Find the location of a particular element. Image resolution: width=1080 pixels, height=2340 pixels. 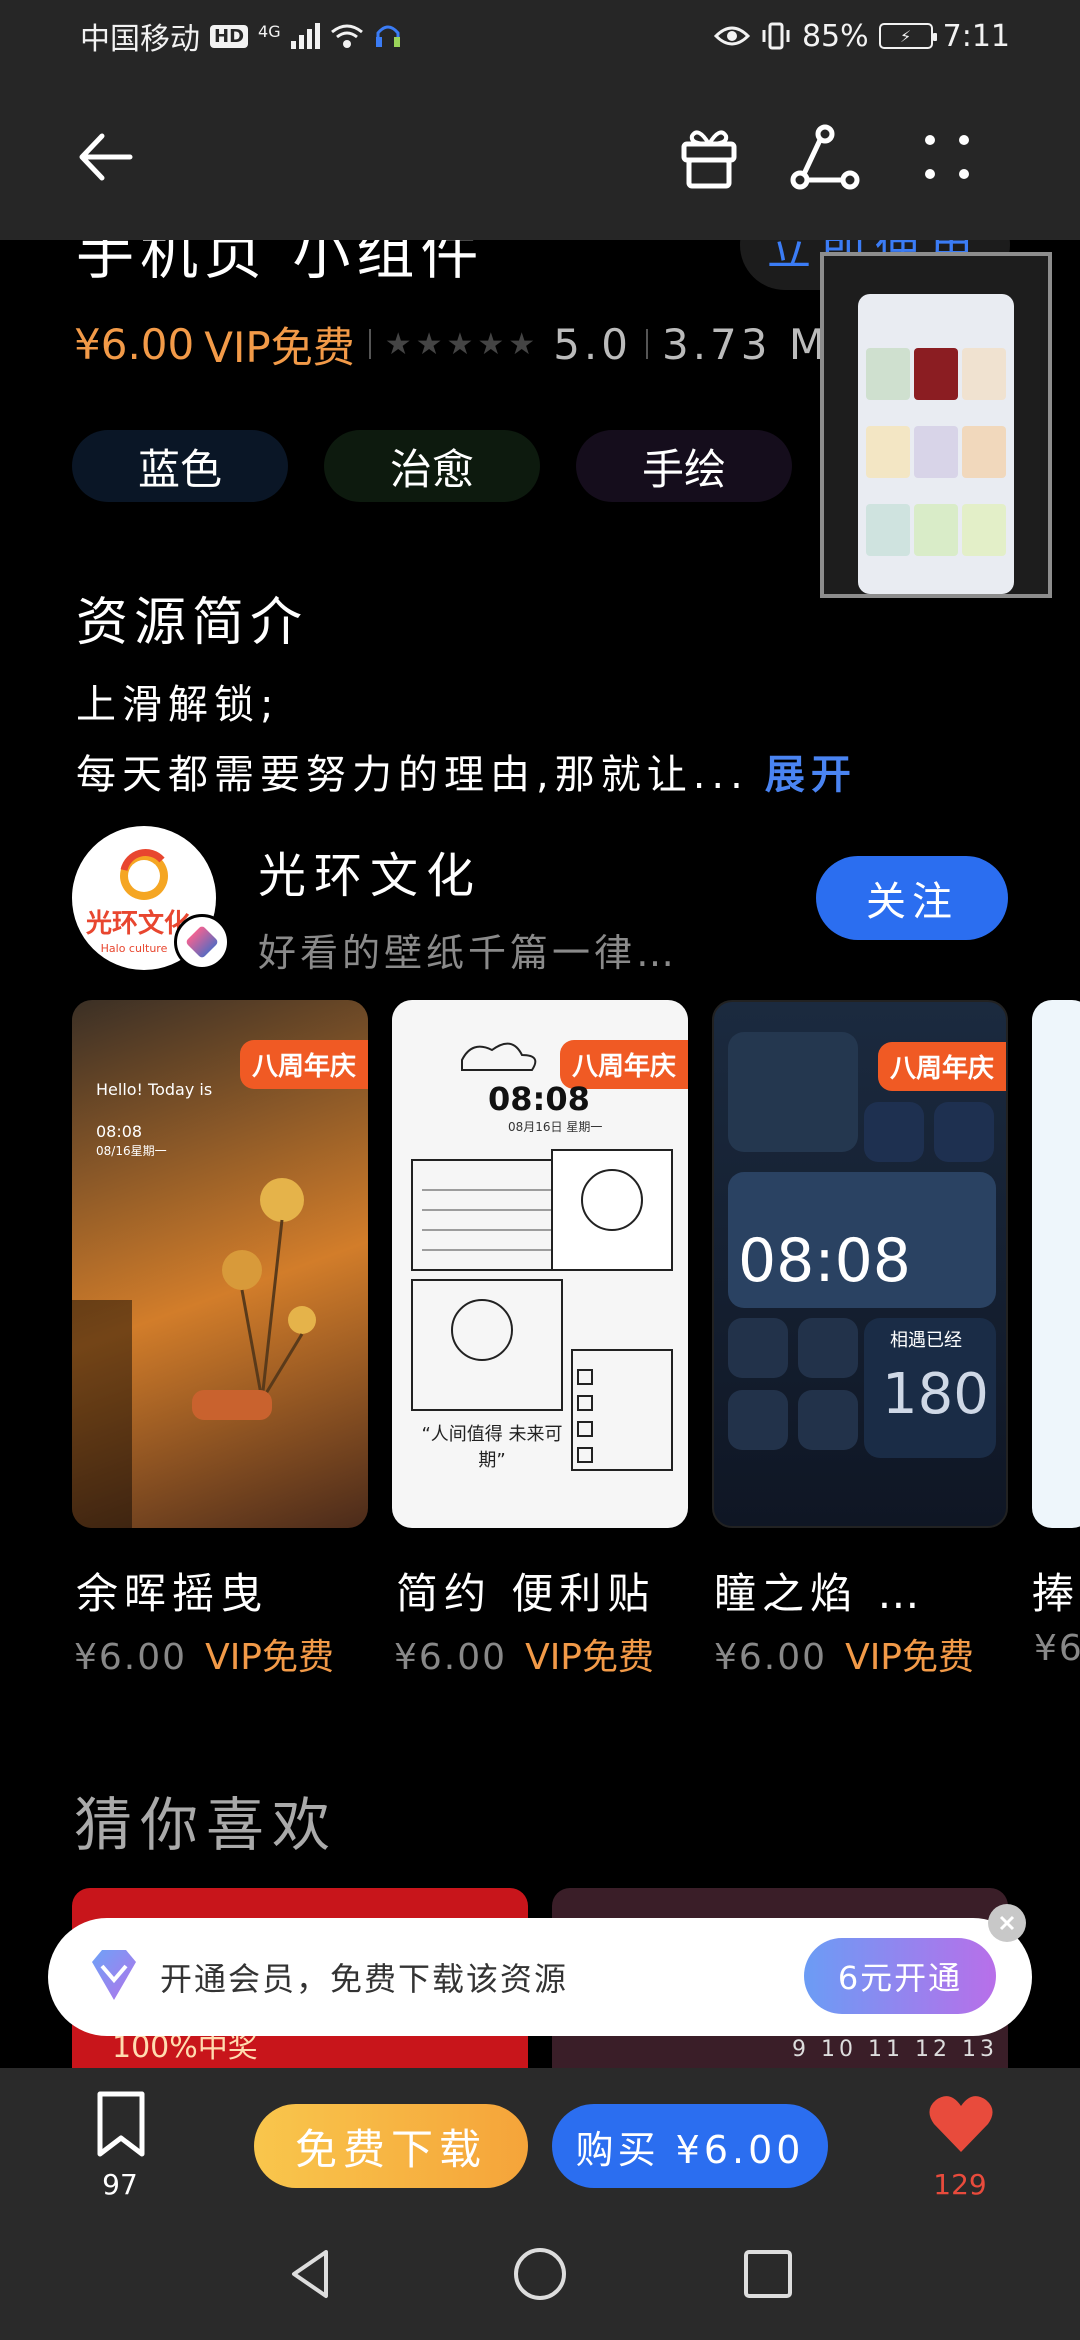

work-card-2: 八周年庆 08:08 08月16日 星期一 “人间值得 未来可期” is located at coordinates (540, 1264).